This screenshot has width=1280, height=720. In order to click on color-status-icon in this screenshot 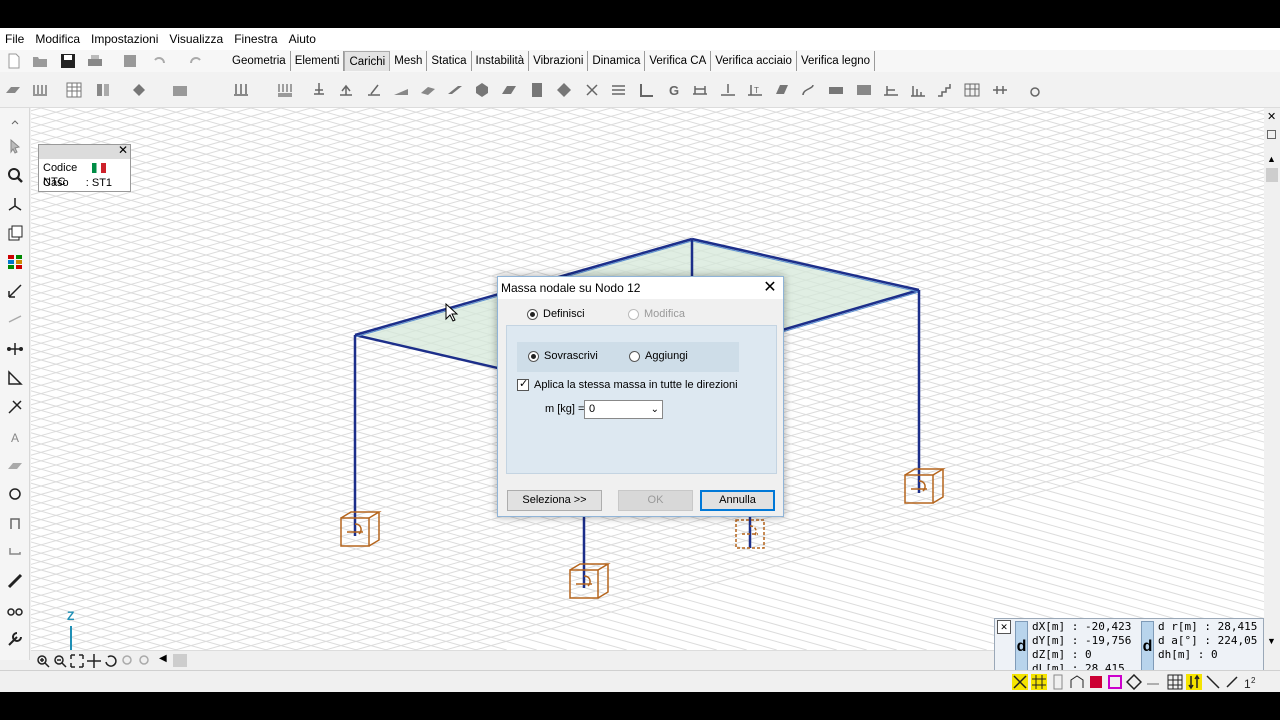, I will do `click(1096, 682)`.